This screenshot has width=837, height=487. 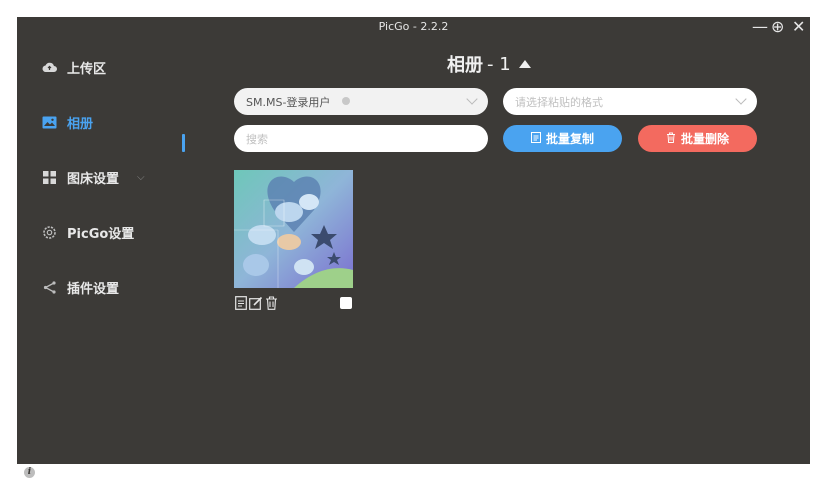 What do you see at coordinates (271, 305) in the screenshot?
I see `delete-icon` at bounding box center [271, 305].